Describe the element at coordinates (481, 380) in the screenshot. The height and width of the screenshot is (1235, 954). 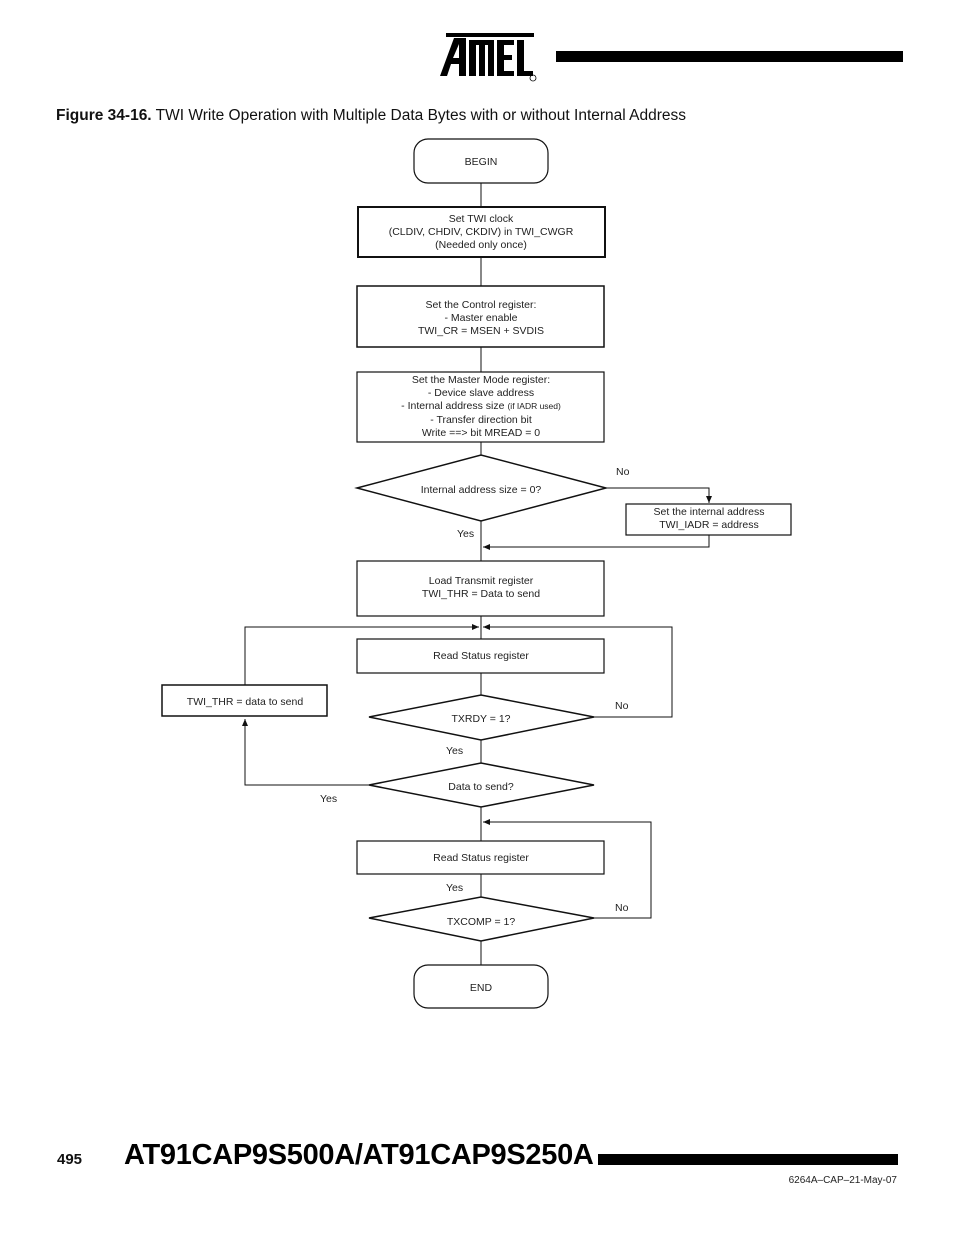
I see `mode-line-1: Set the Master Mode register:` at that location.